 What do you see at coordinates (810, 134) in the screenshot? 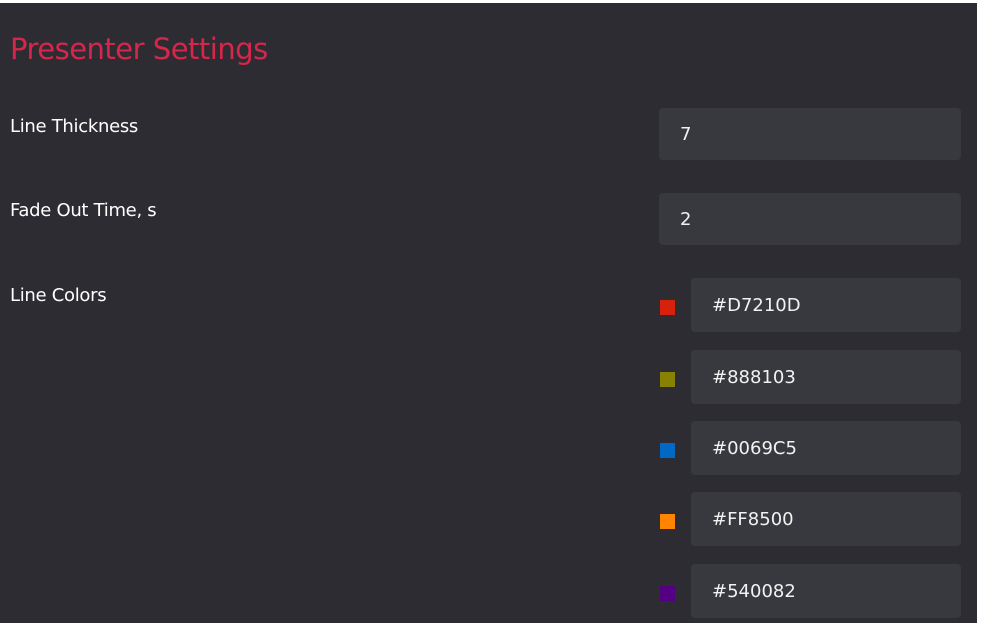
I see `line-thickness-input` at bounding box center [810, 134].